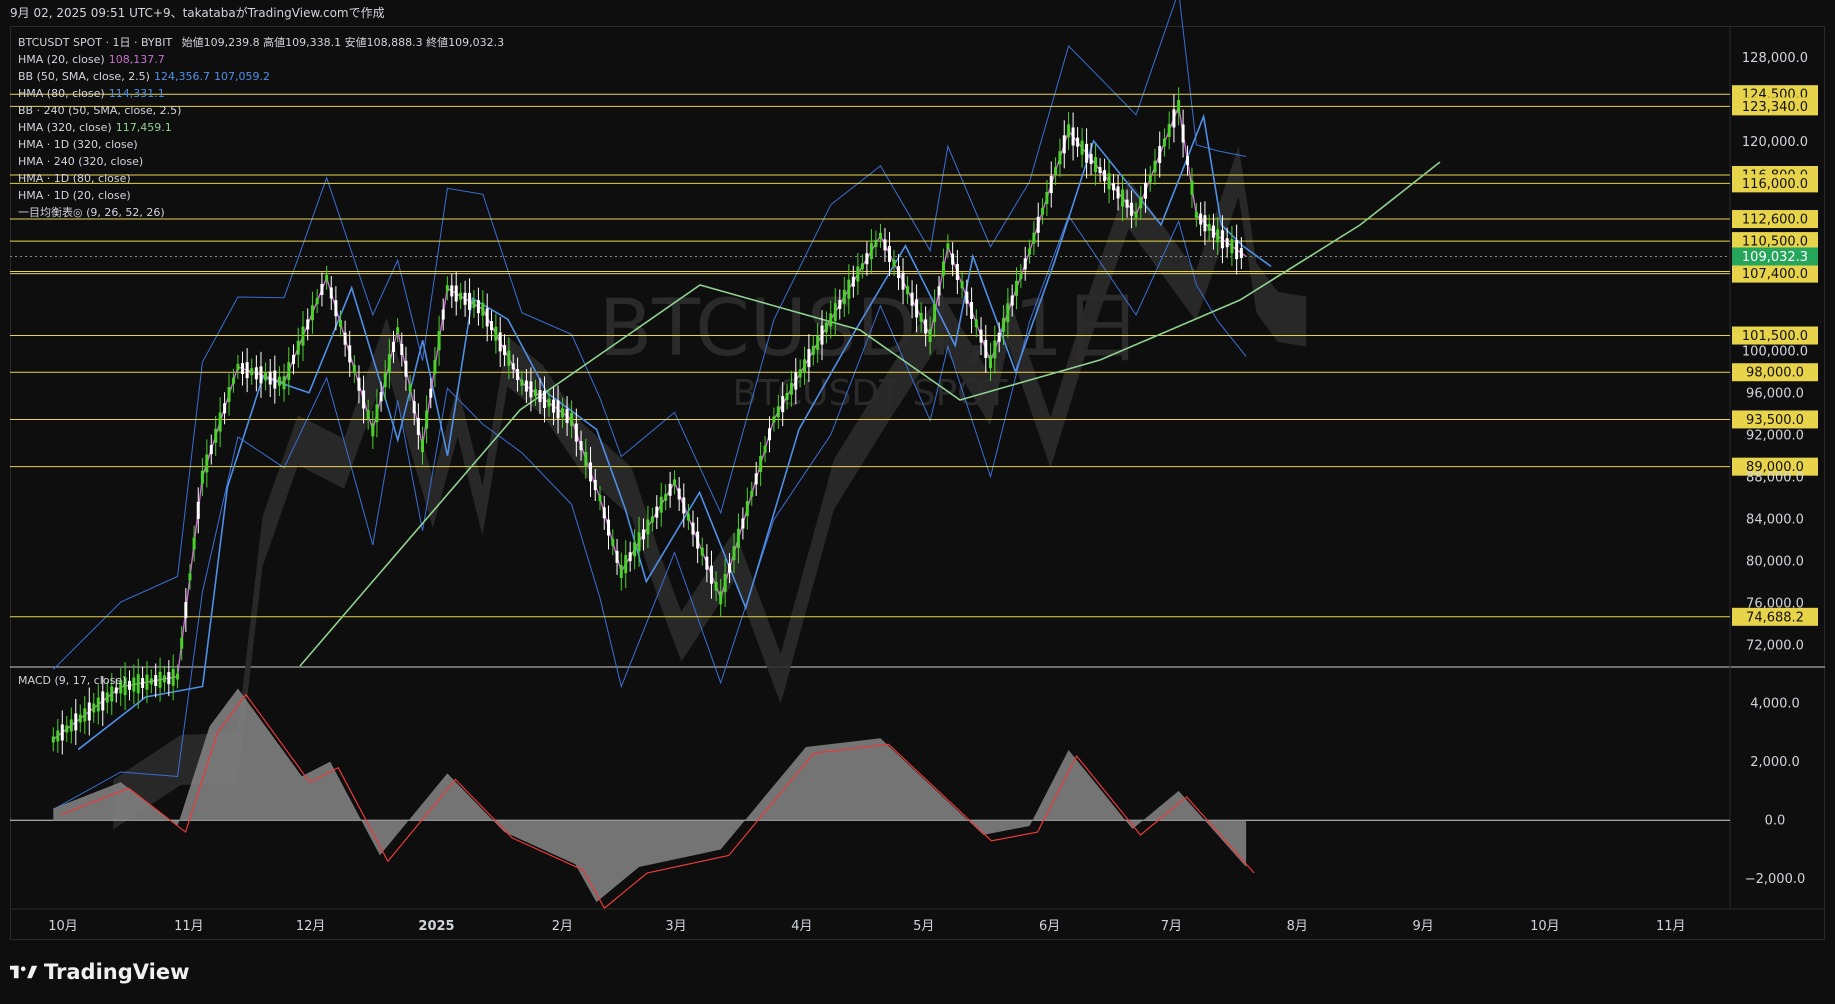 Image resolution: width=1835 pixels, height=1004 pixels. What do you see at coordinates (74, 195) in the screenshot?
I see `indicator-label: HMA · 1D (20, close)` at bounding box center [74, 195].